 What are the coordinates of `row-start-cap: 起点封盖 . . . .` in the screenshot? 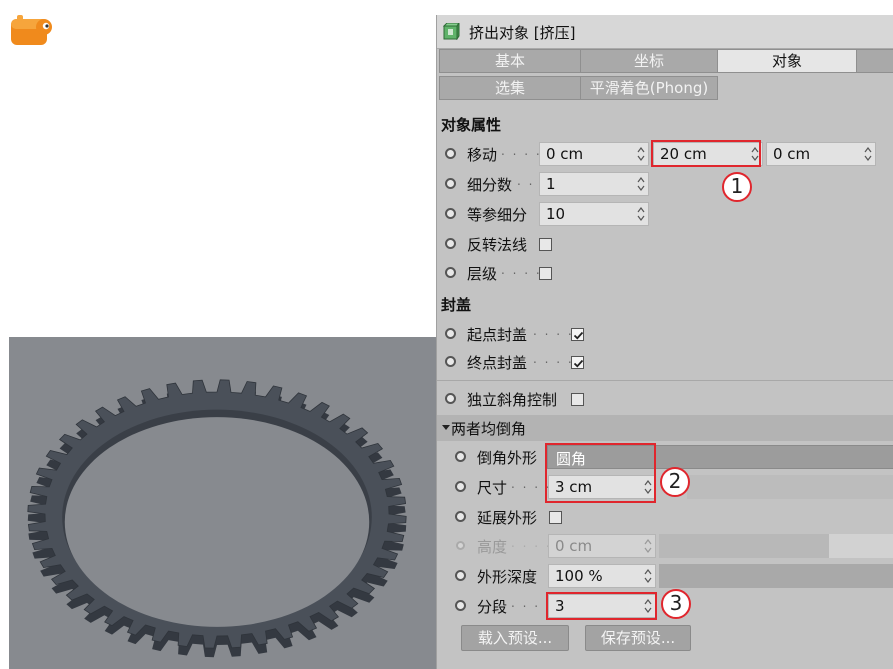 It's located at (665, 335).